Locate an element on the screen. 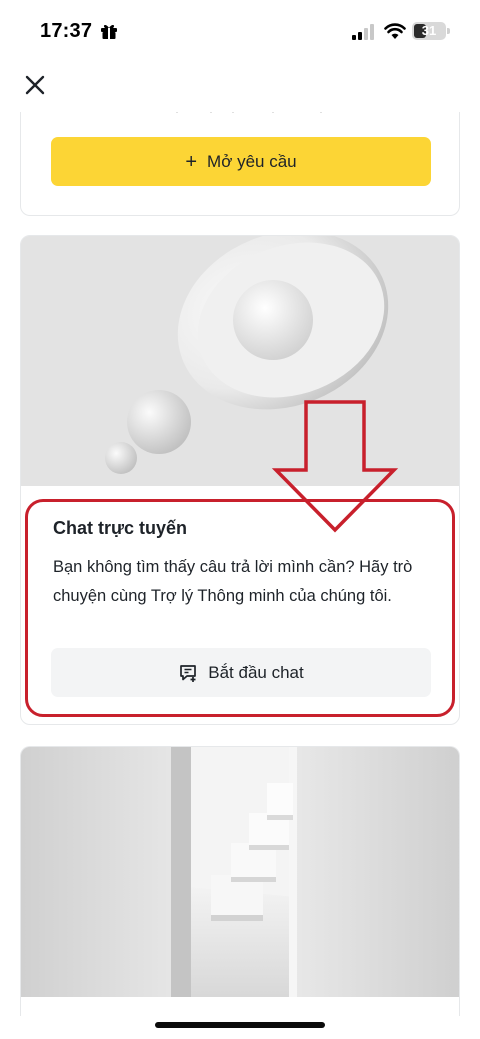  start-chat-button: Bắt đầu chat is located at coordinates (241, 672).